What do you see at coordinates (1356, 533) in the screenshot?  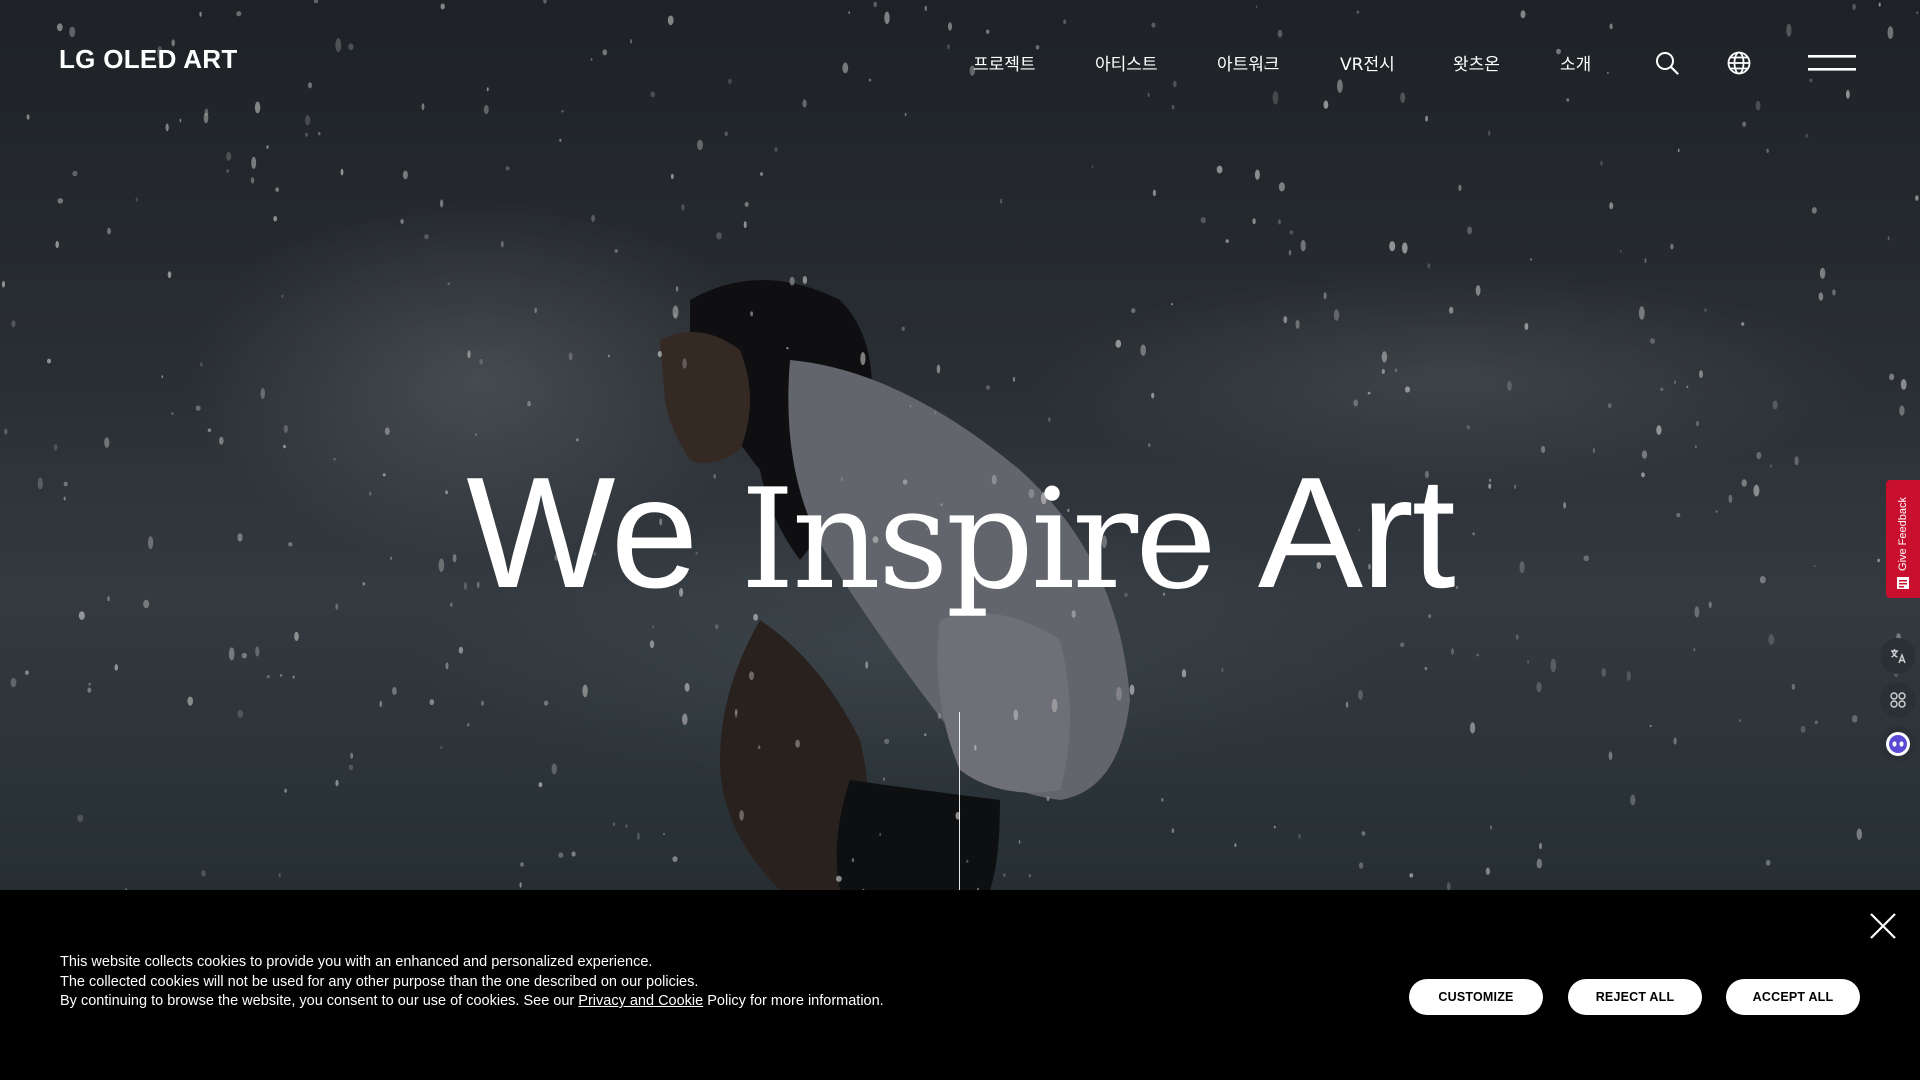 I see `headline-word-art: Art` at bounding box center [1356, 533].